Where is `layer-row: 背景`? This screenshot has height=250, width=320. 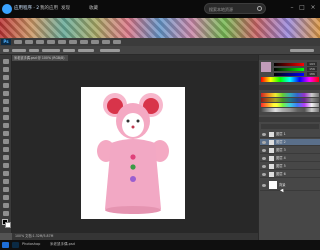
layer-row: 背景 is located at coordinates (290, 185).